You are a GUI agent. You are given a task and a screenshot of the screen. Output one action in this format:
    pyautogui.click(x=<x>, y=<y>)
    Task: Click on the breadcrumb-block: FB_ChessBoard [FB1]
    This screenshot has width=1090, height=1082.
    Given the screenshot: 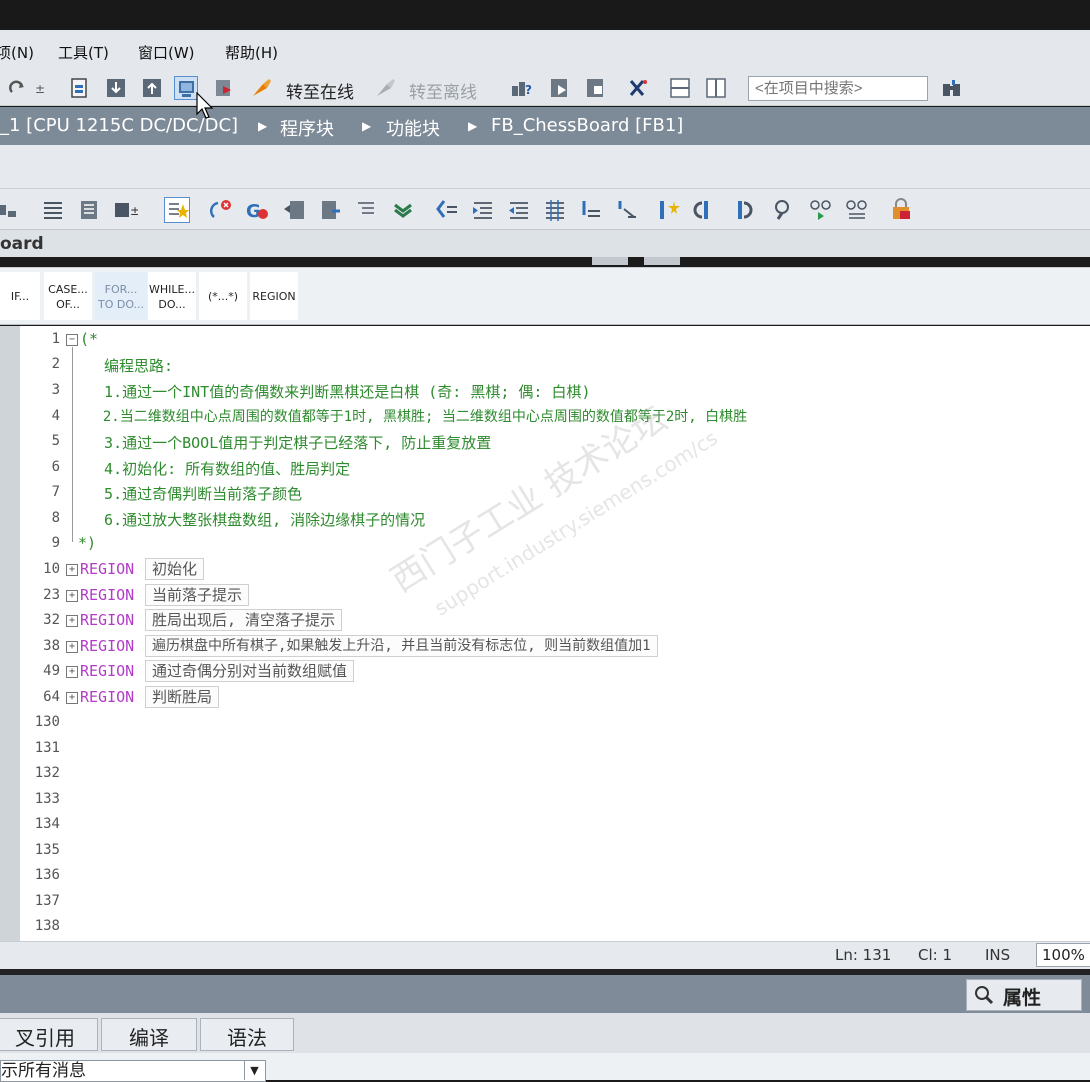 What is the action you would take?
    pyautogui.click(x=587, y=125)
    